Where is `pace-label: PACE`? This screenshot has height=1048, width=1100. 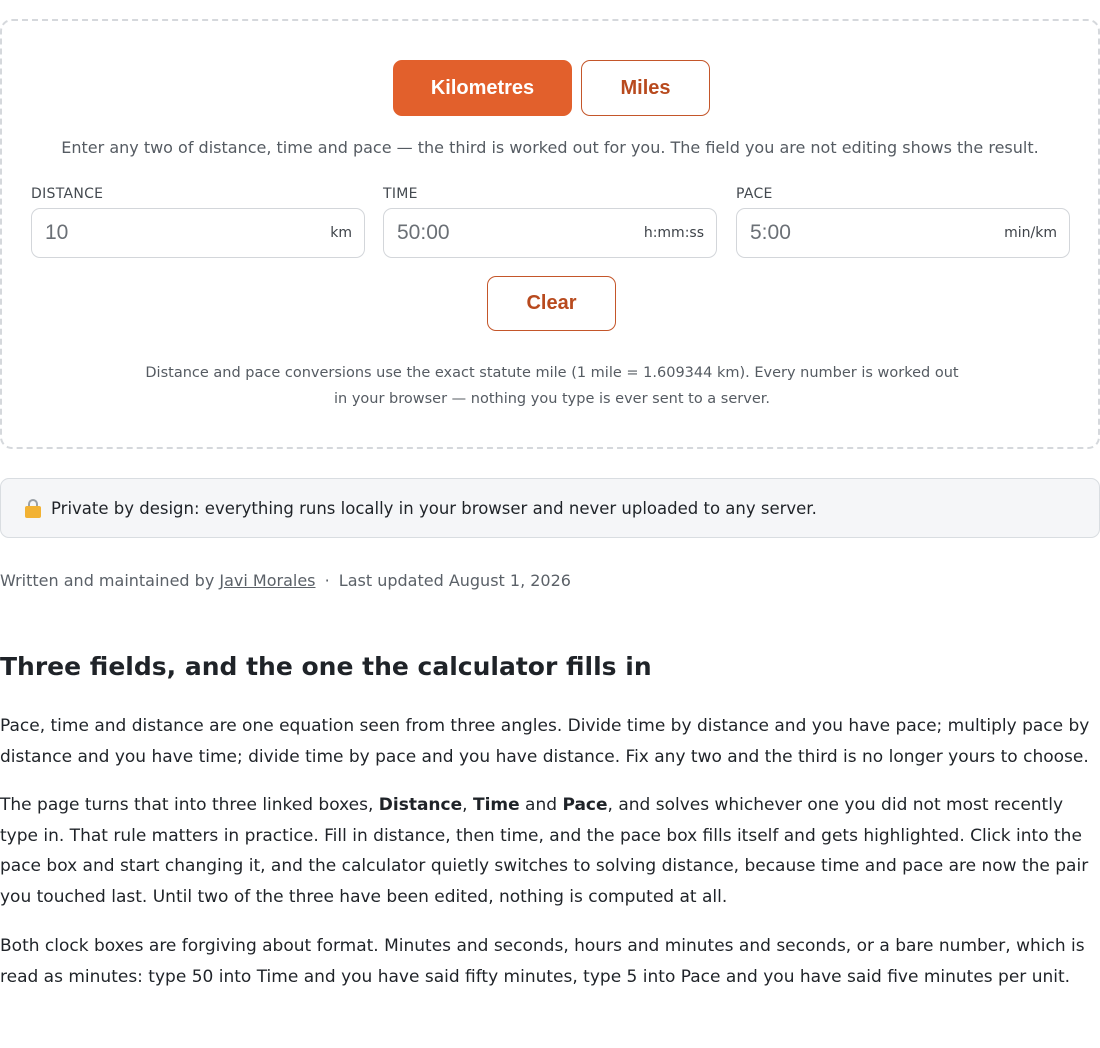 pace-label: PACE is located at coordinates (754, 194).